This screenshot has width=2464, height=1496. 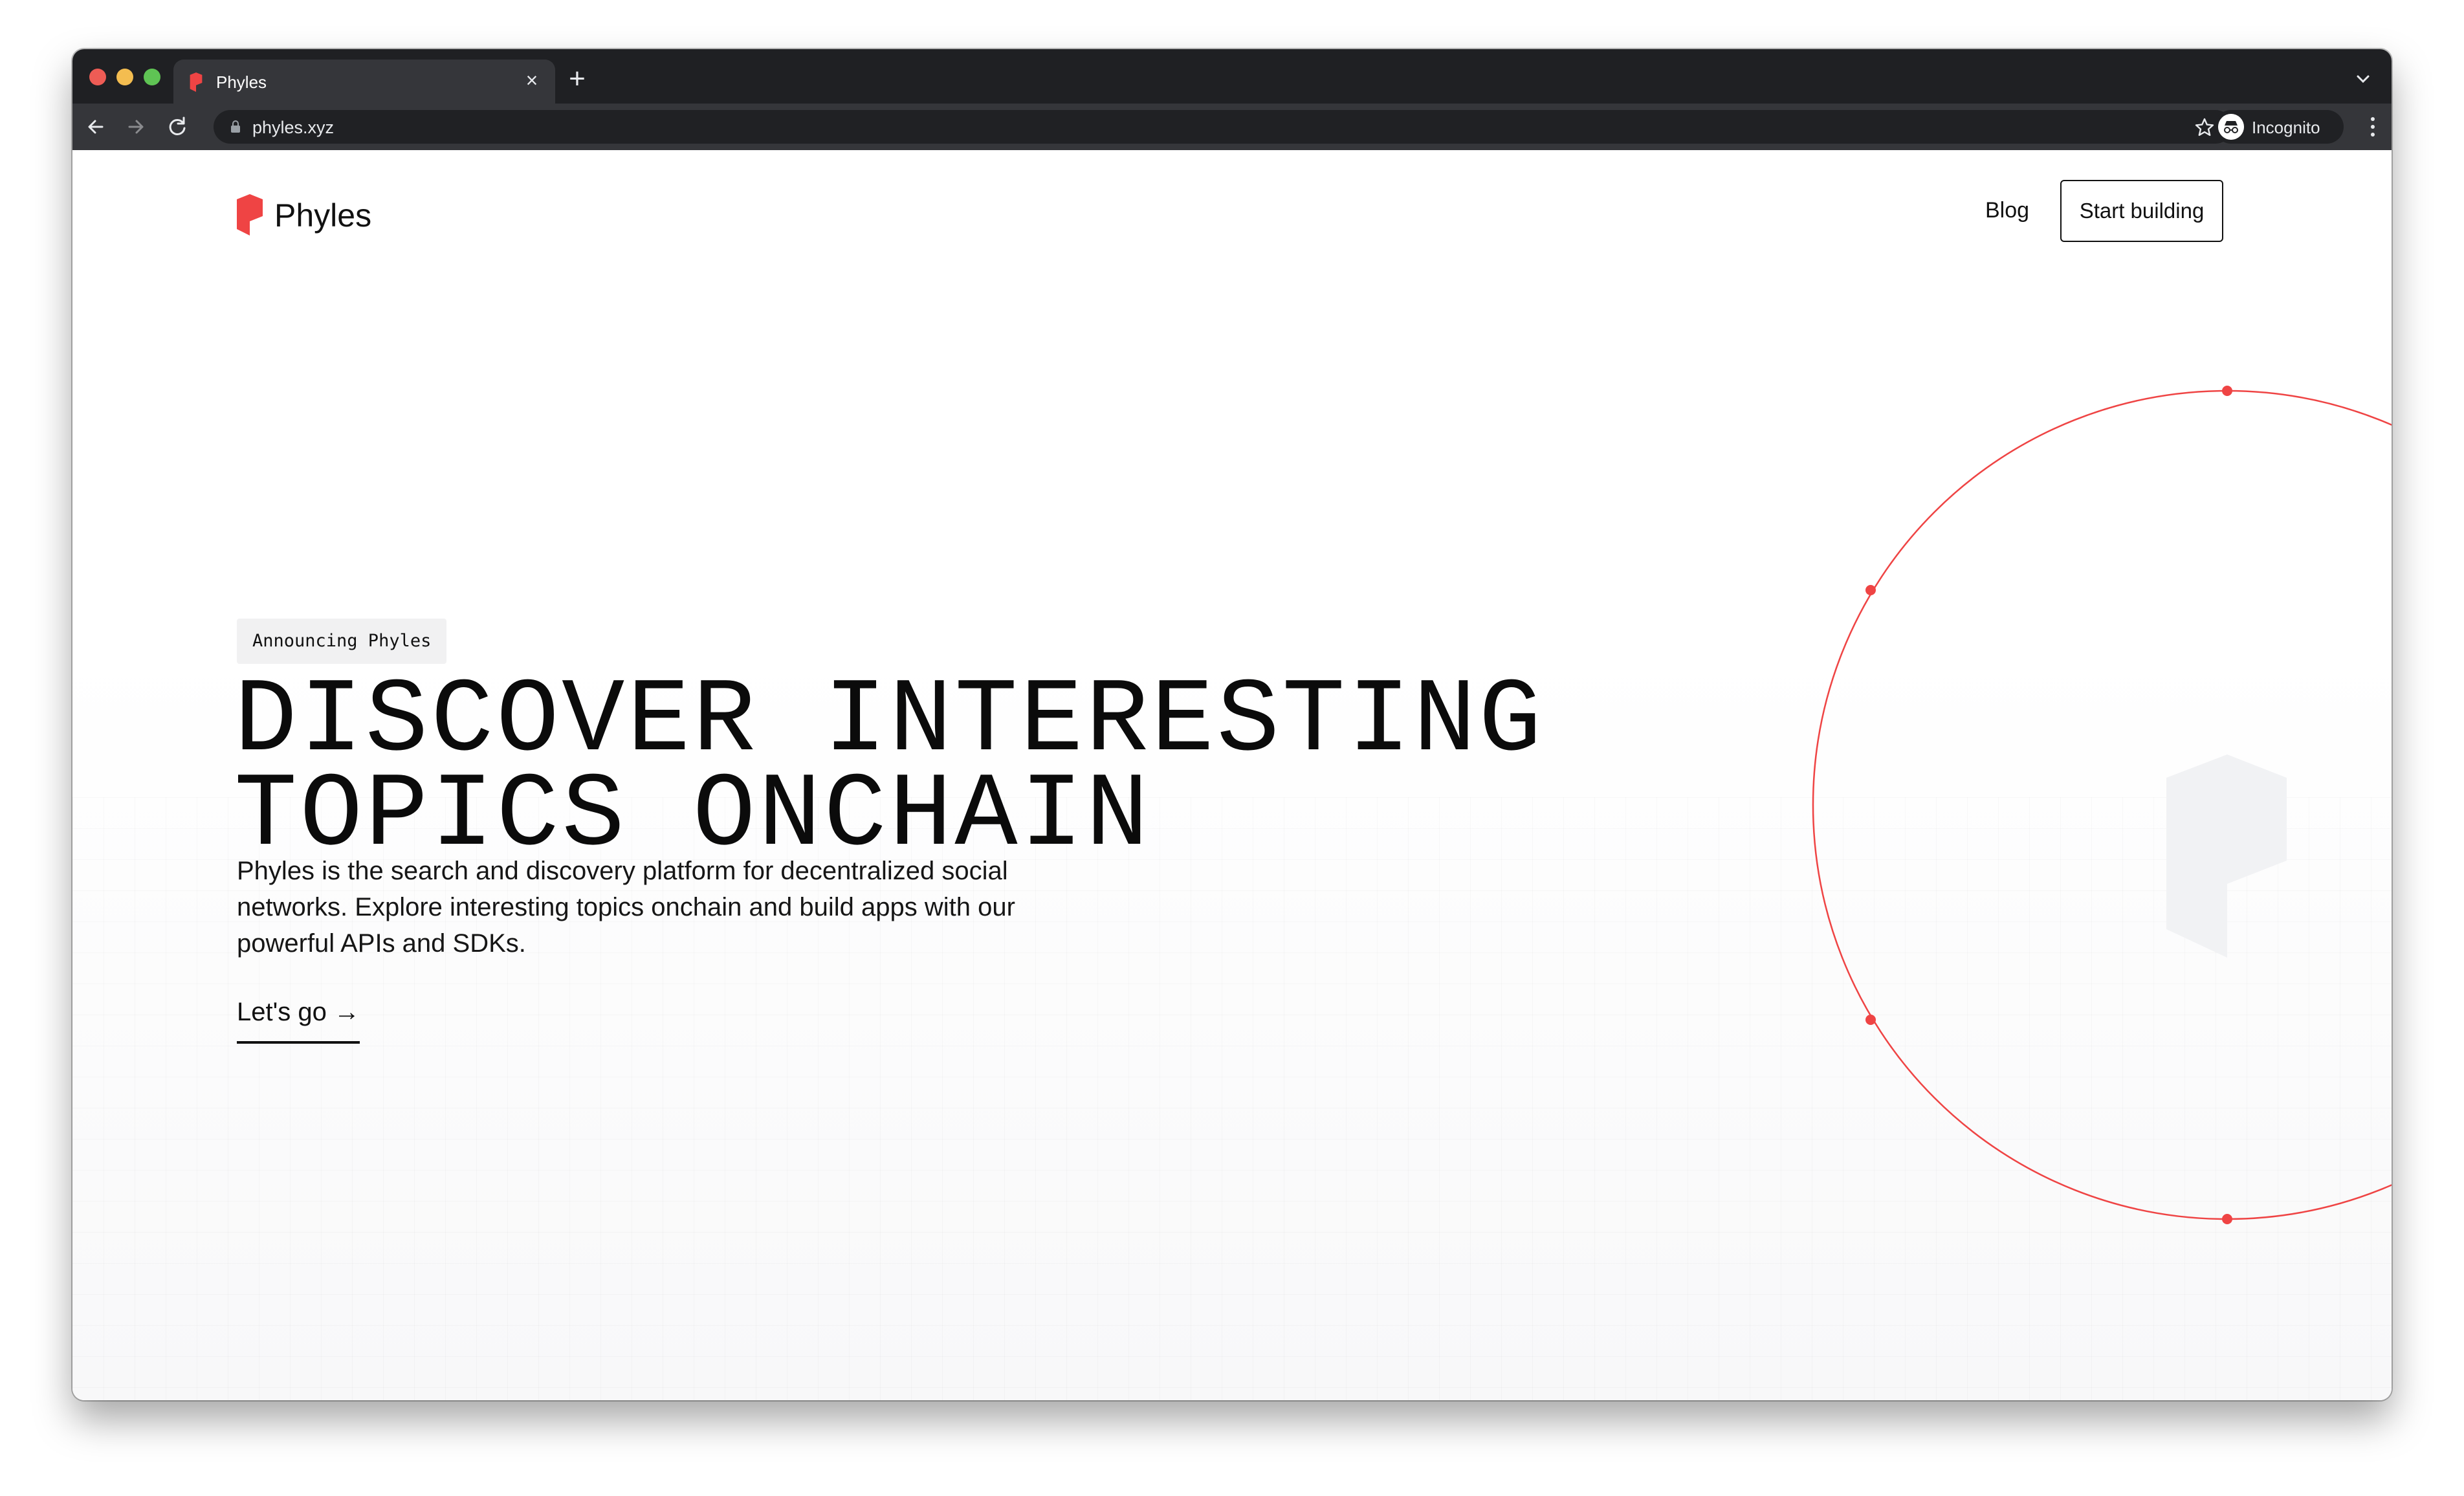 I want to click on logo-text: Phyles, so click(x=323, y=216).